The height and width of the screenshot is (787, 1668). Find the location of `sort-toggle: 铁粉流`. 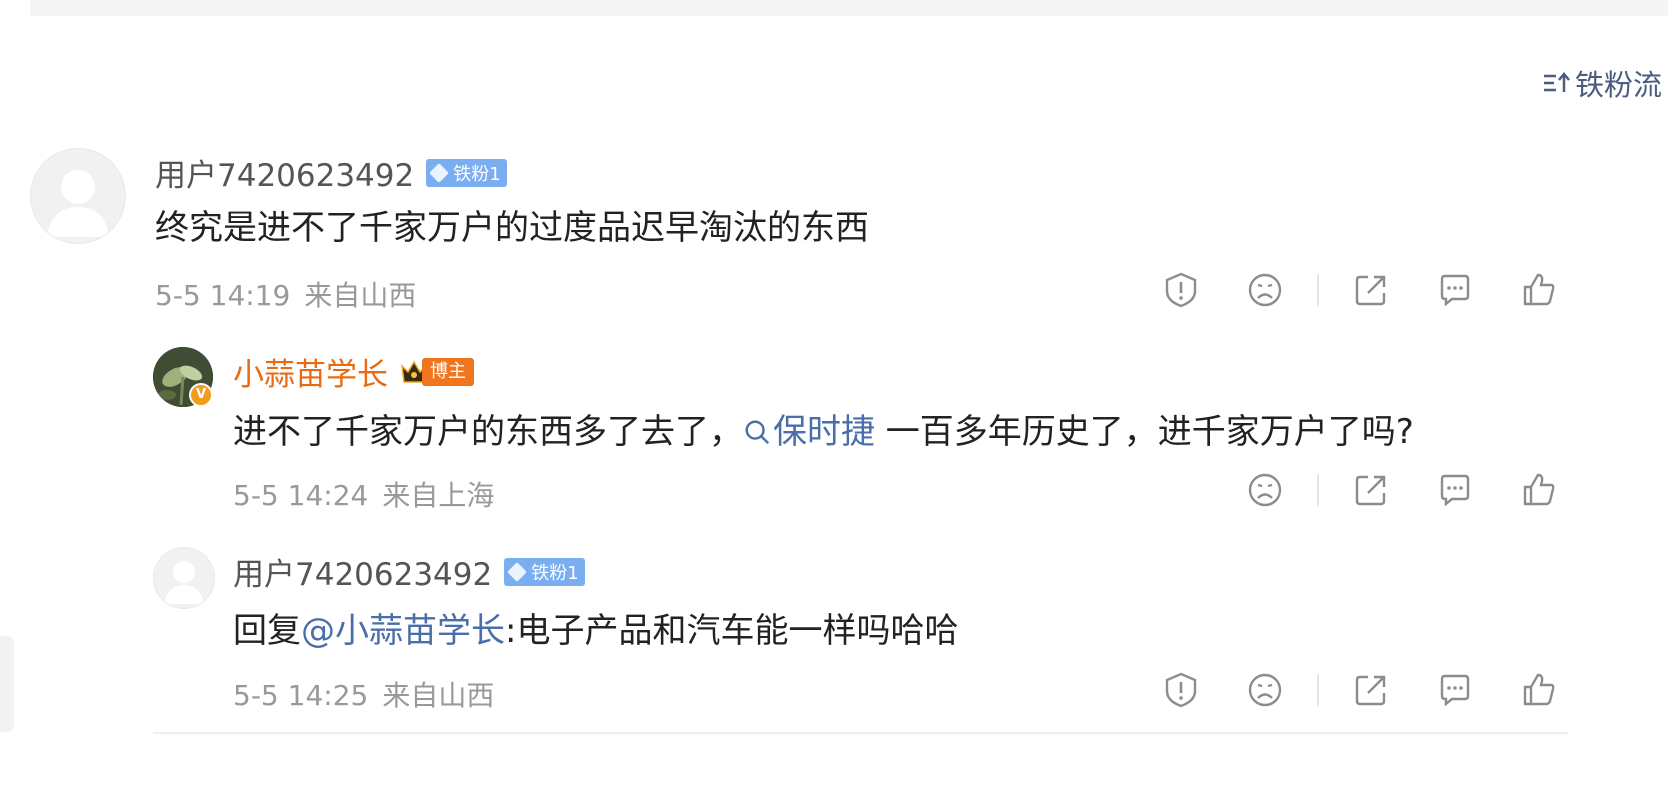

sort-toggle: 铁粉流 is located at coordinates (1601, 83).